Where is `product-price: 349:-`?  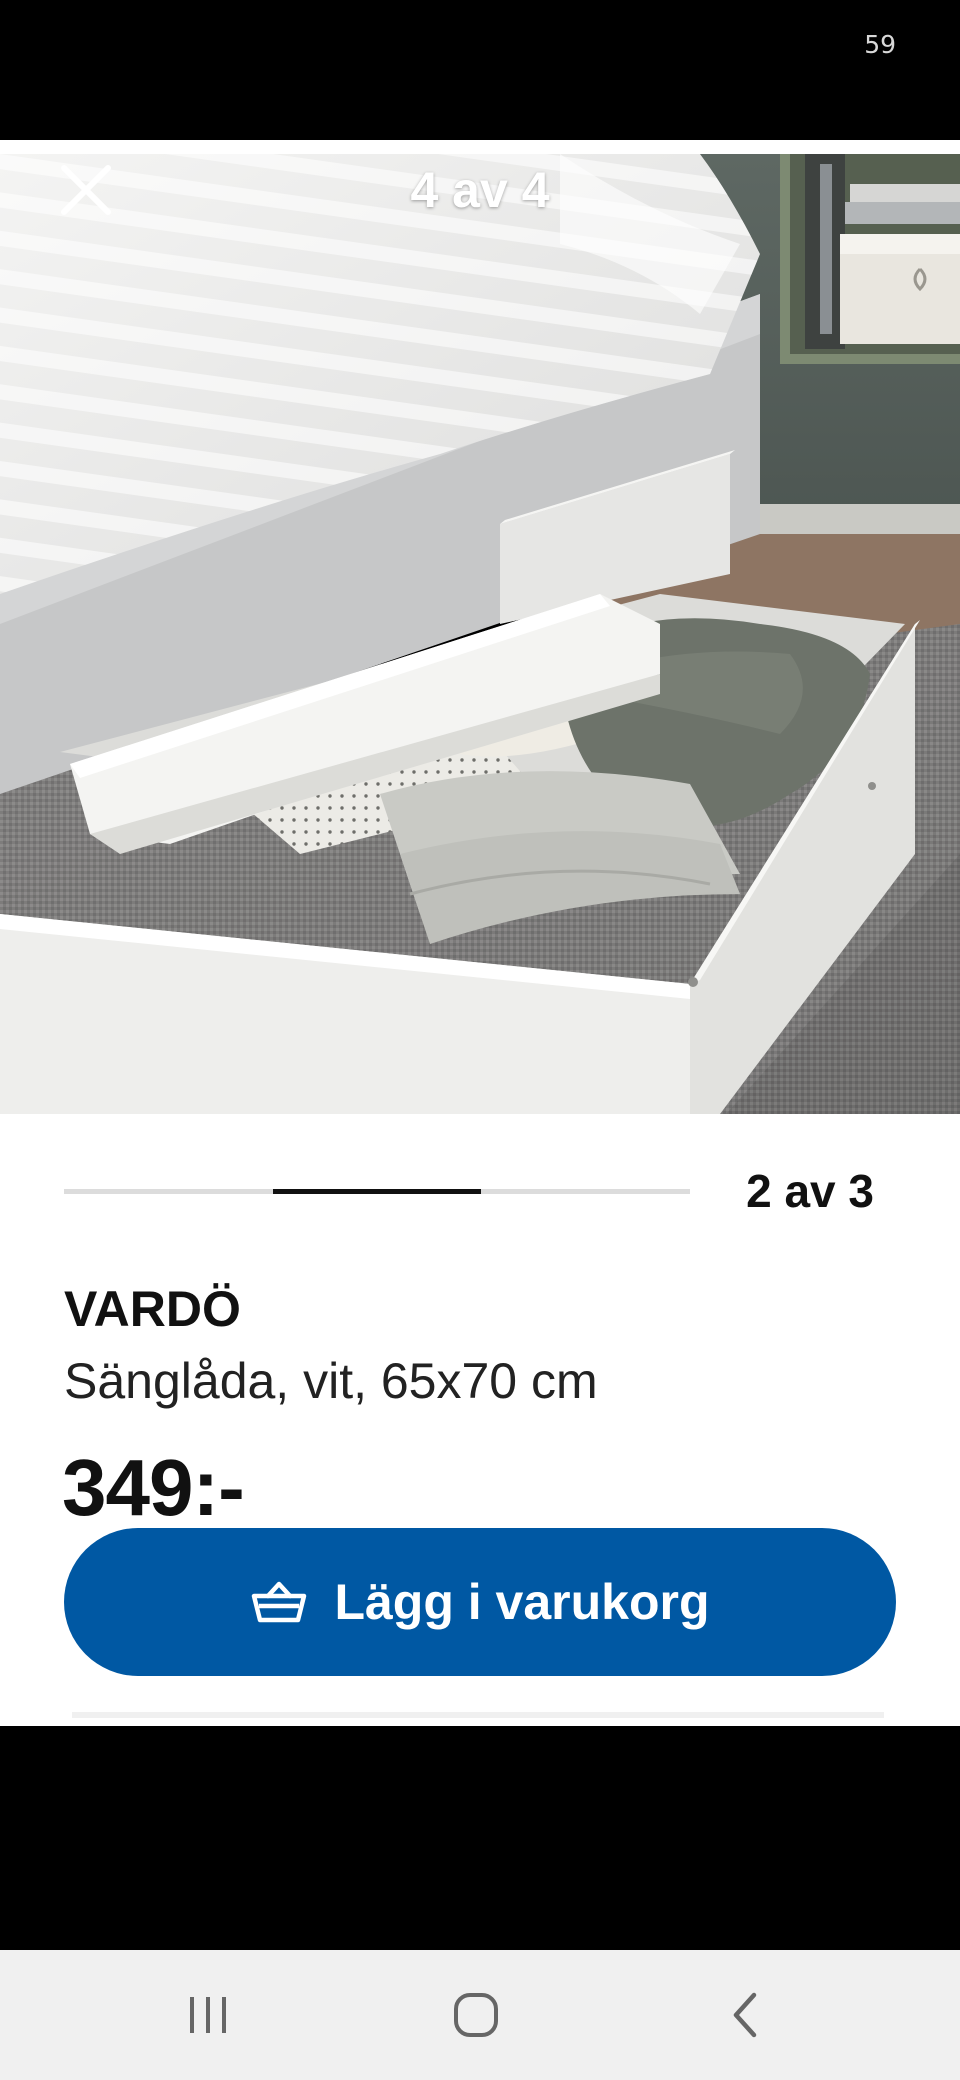
product-price: 349:- is located at coordinates (153, 1487).